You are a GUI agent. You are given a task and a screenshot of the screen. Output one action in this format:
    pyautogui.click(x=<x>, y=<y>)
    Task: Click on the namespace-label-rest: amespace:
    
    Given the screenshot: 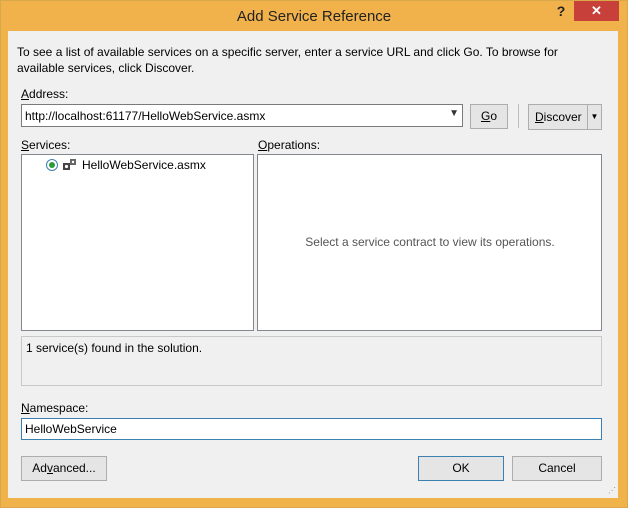 What is the action you would take?
    pyautogui.click(x=59, y=408)
    